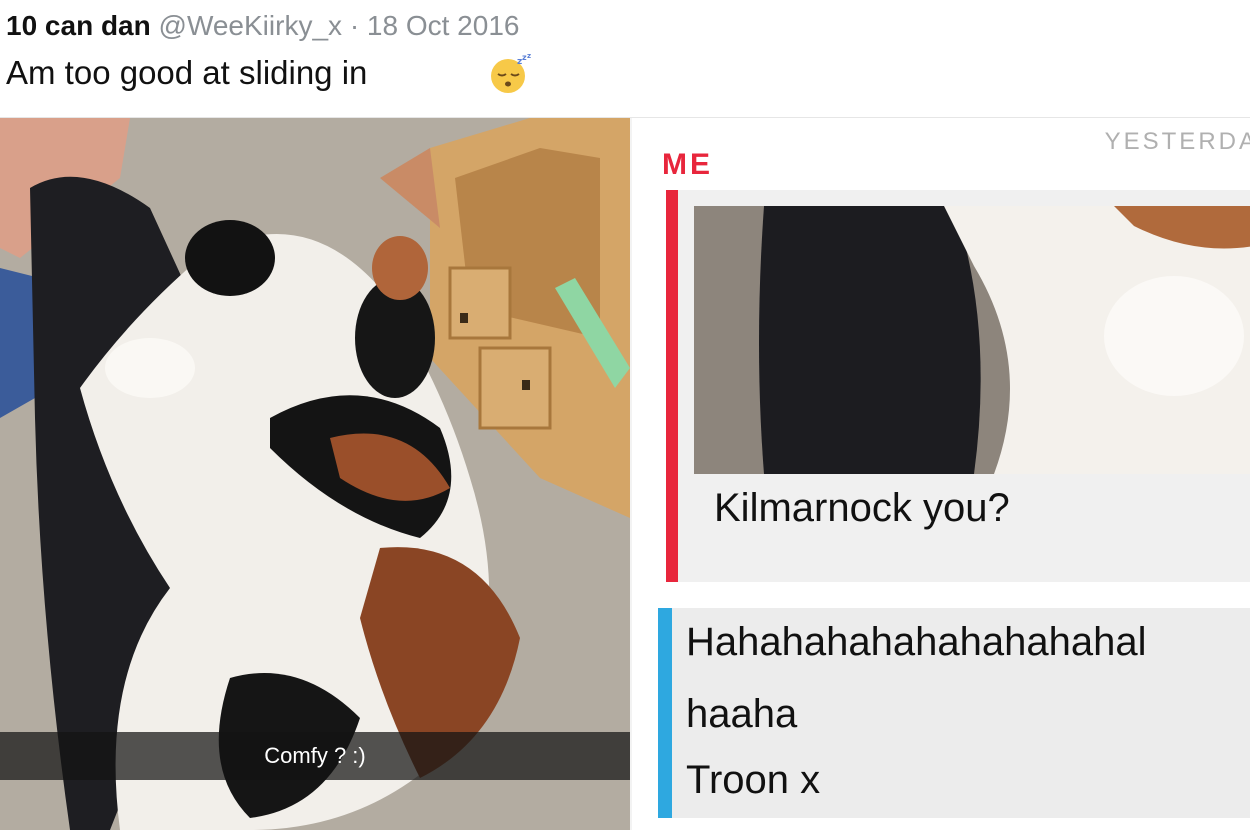 The image size is (1250, 830). I want to click on tweet-text: Am too good at sliding in, so click(187, 72).